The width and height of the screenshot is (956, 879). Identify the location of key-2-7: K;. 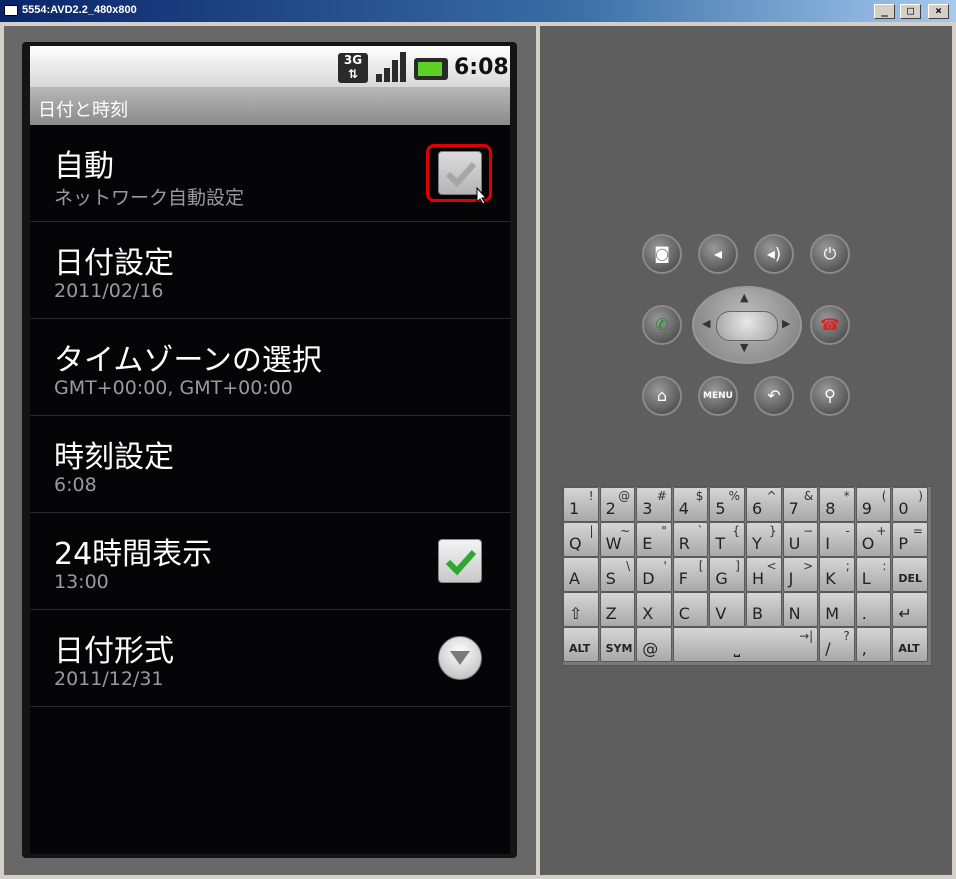
(837, 574).